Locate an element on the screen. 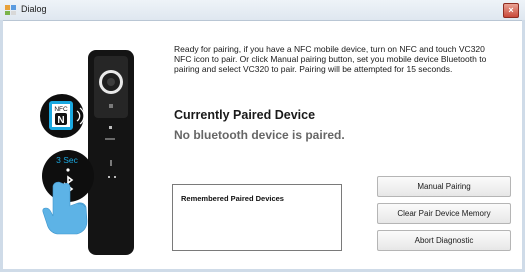  clear-pair-memory-button: Clear Pair Device Memory is located at coordinates (444, 213).